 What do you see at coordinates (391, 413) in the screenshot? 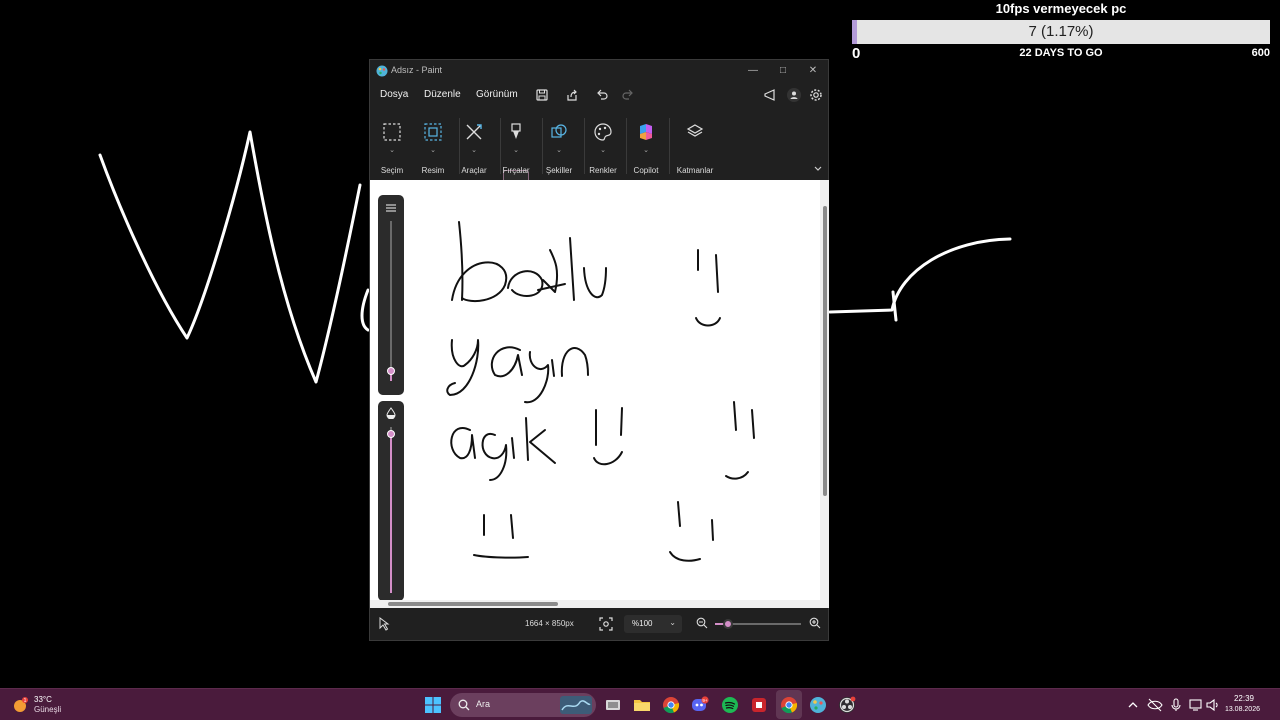
I see `opacity-drop-icon` at bounding box center [391, 413].